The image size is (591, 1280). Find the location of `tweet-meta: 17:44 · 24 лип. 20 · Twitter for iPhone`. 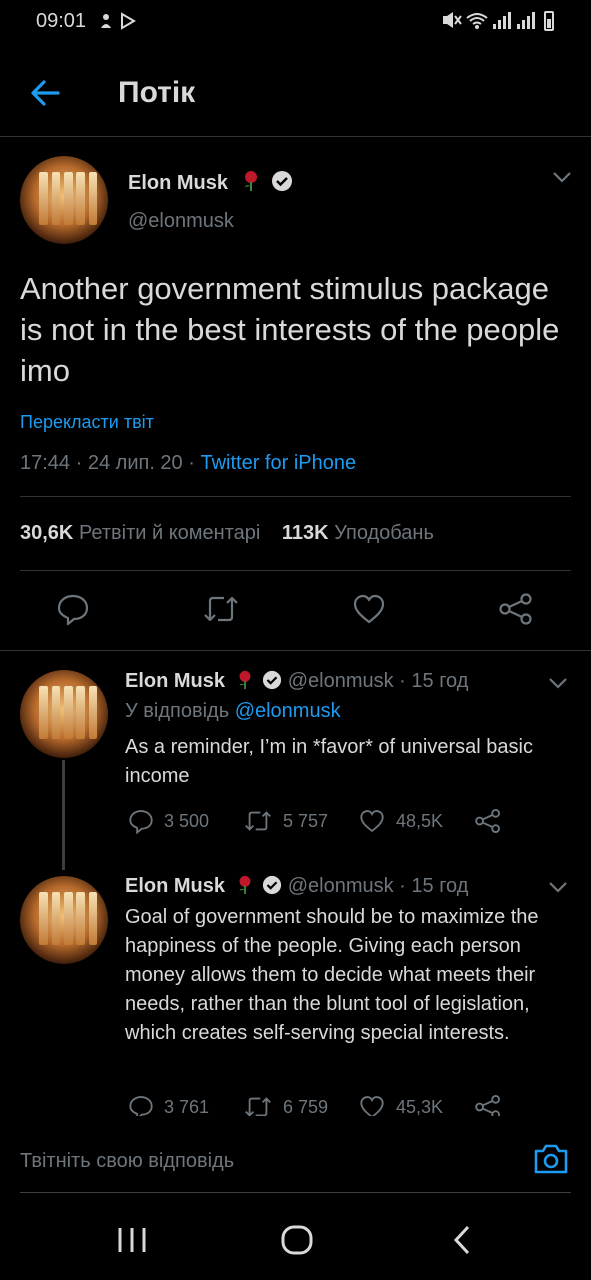

tweet-meta: 17:44 · 24 лип. 20 · Twitter for iPhone is located at coordinates (188, 463).